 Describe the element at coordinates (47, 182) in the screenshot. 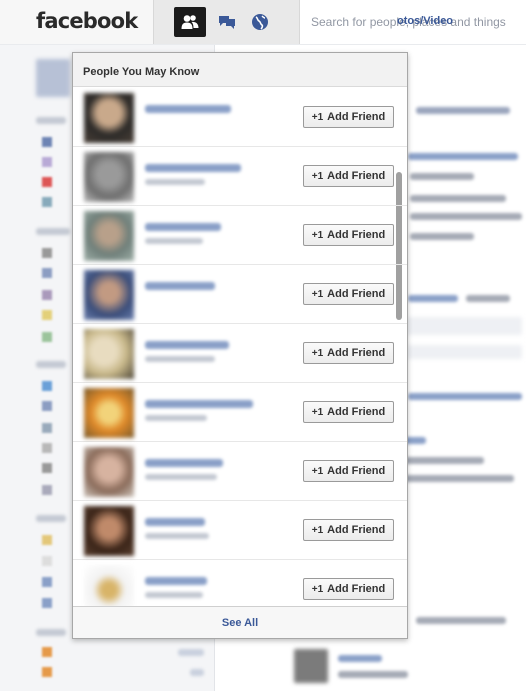

I see `events-icon` at that location.